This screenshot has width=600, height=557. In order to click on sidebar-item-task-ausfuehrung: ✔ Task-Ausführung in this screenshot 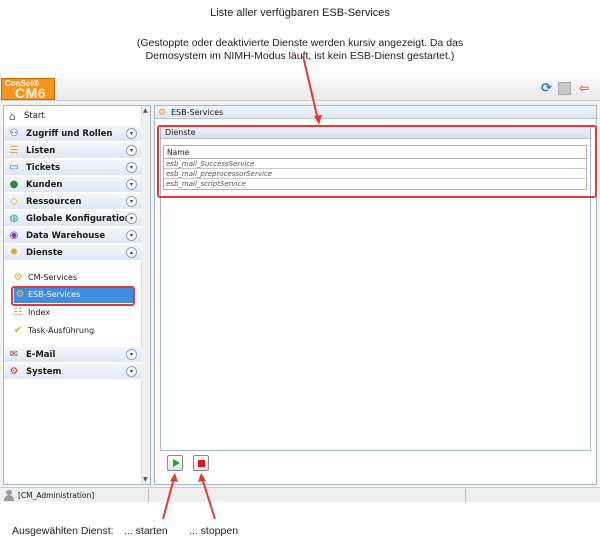, I will do `click(73, 331)`.